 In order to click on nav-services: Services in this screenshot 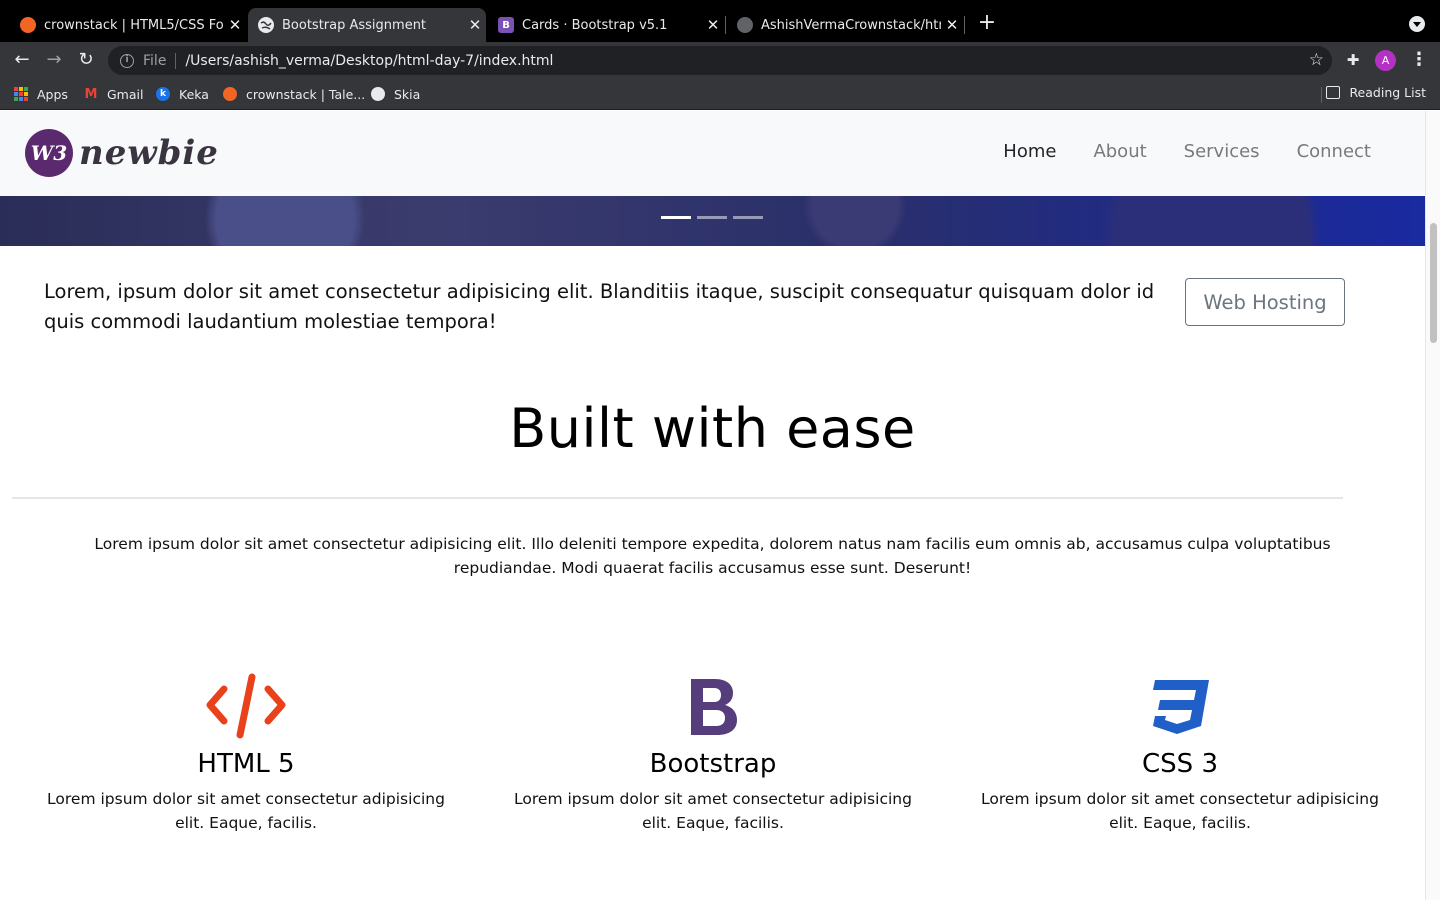, I will do `click(1222, 151)`.